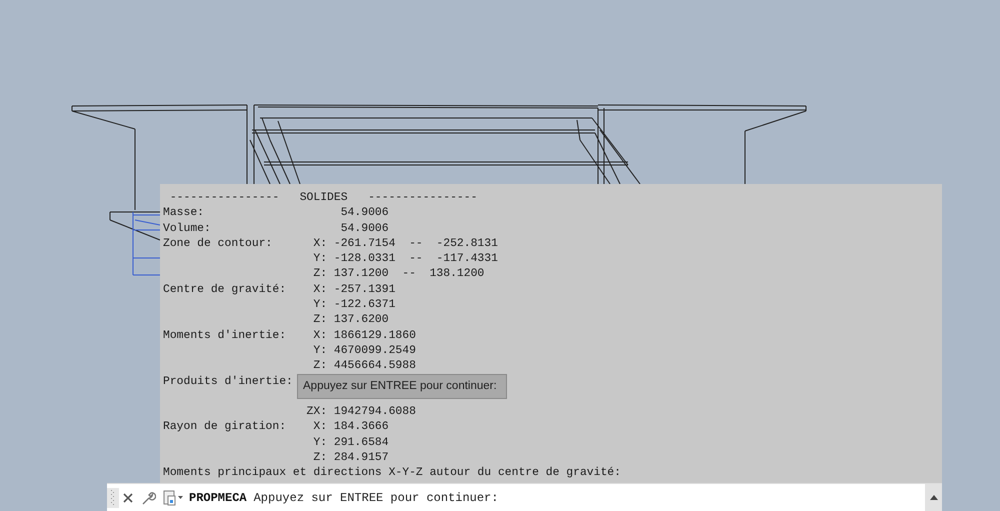  I want to click on history-dropdown-icon, so click(174, 498).